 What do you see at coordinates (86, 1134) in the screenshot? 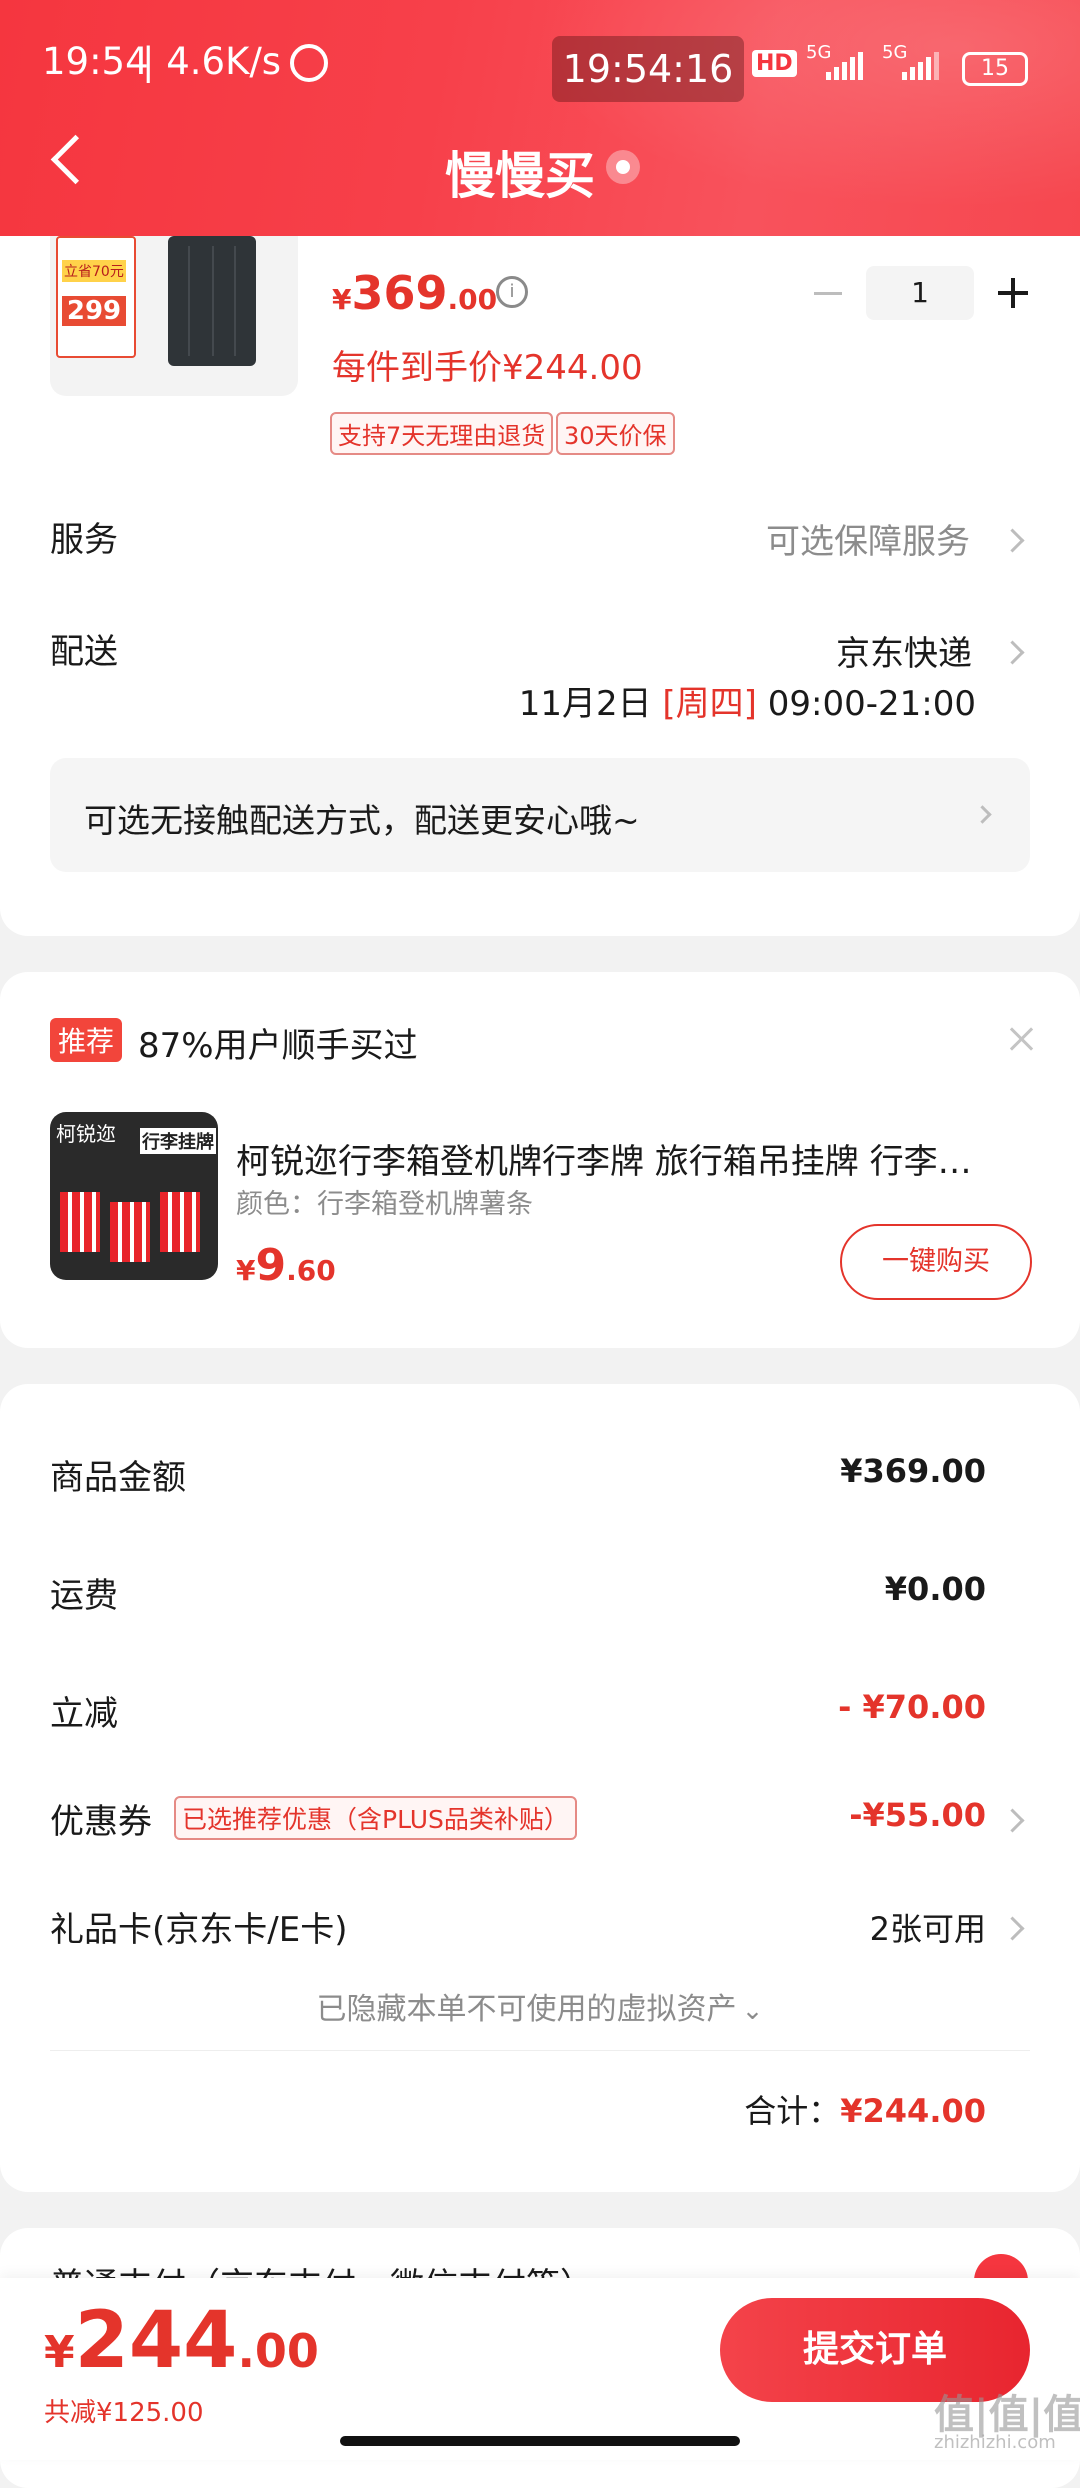
I see `thumb-brand-text: 柯锐迩` at bounding box center [86, 1134].